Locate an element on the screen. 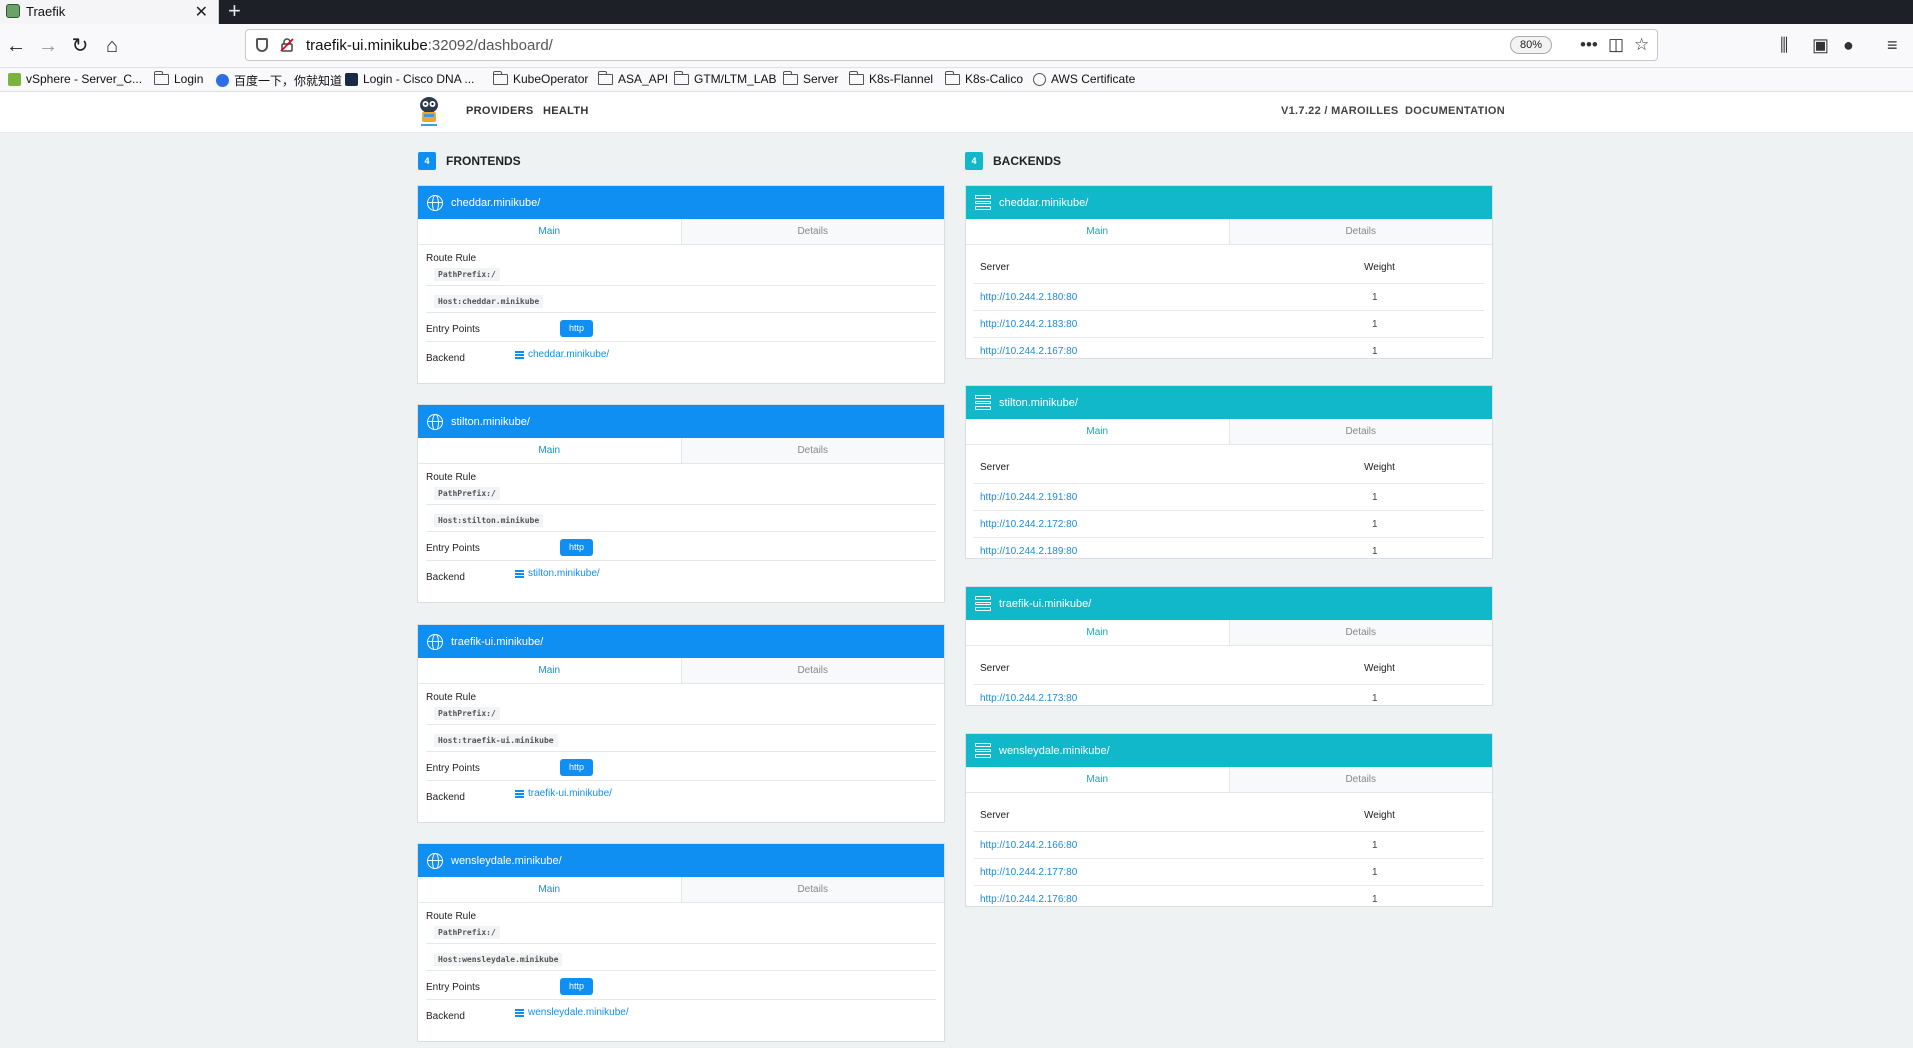 The width and height of the screenshot is (1913, 1048). frontend-card-header: traefik-ui.minikube/ is located at coordinates (681, 641).